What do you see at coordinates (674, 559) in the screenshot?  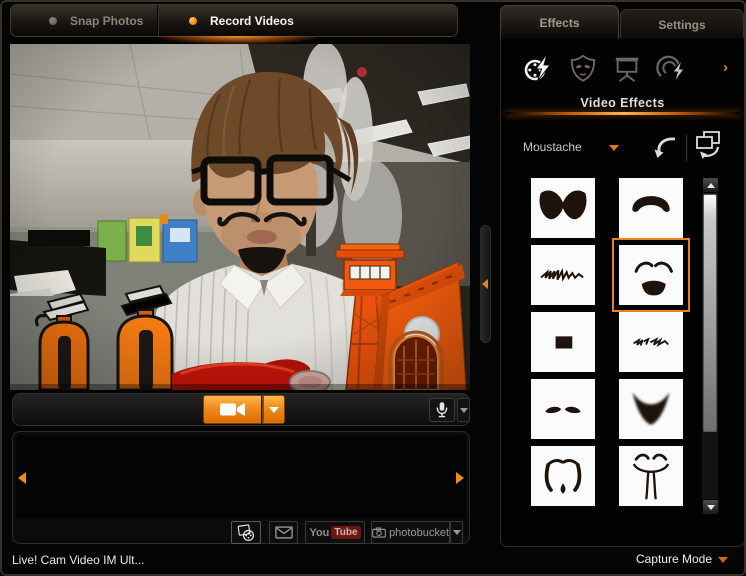 I see `capture-mode-selector: Capture Mode` at bounding box center [674, 559].